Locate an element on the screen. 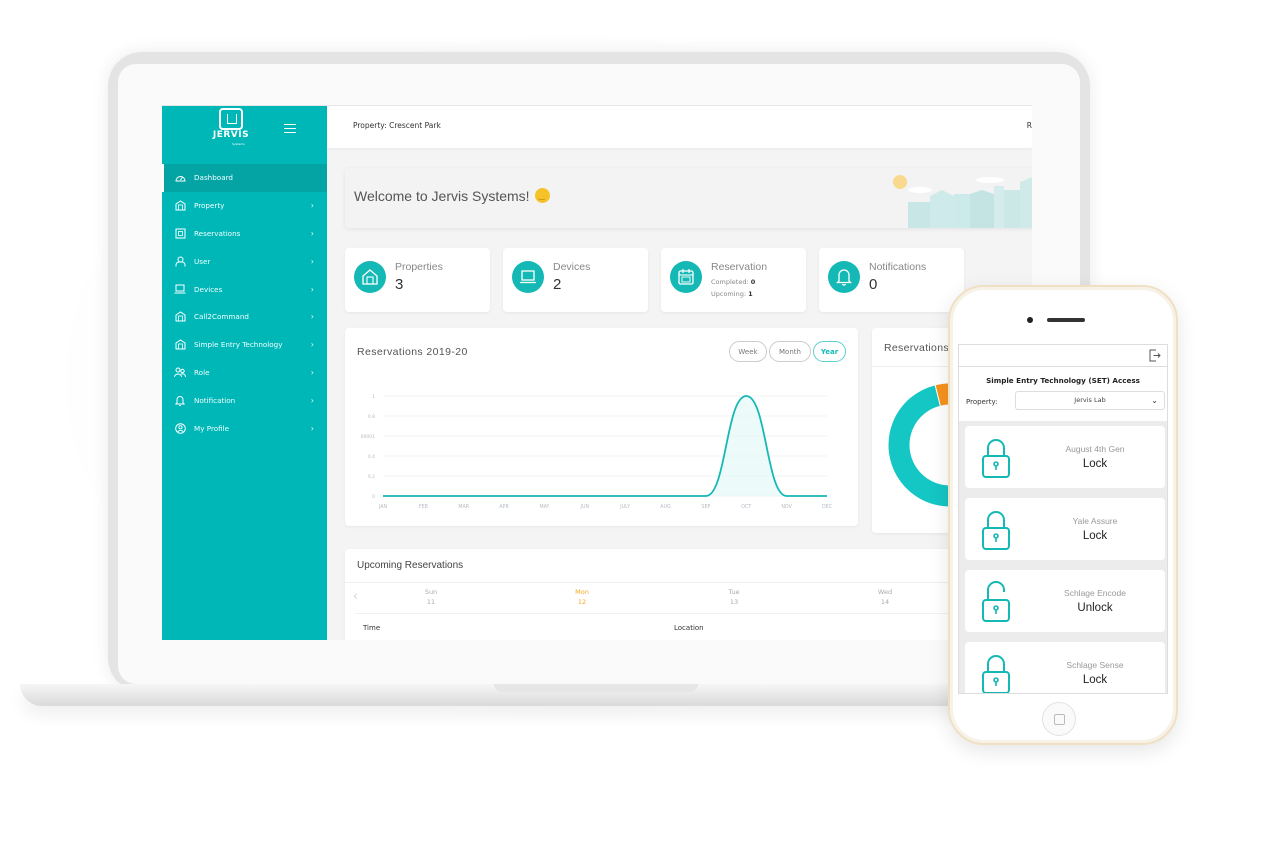  welcome-text-wrap: Welcome to Jervis Systems! is located at coordinates (452, 196).